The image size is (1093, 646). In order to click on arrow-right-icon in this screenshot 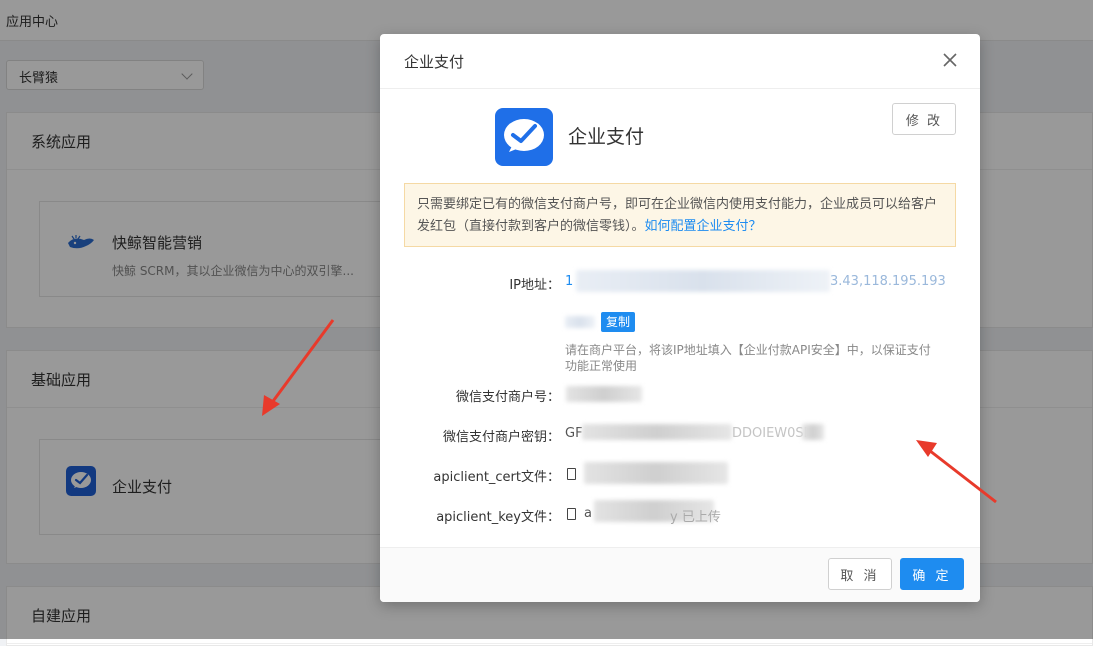, I will do `click(956, 472)`.